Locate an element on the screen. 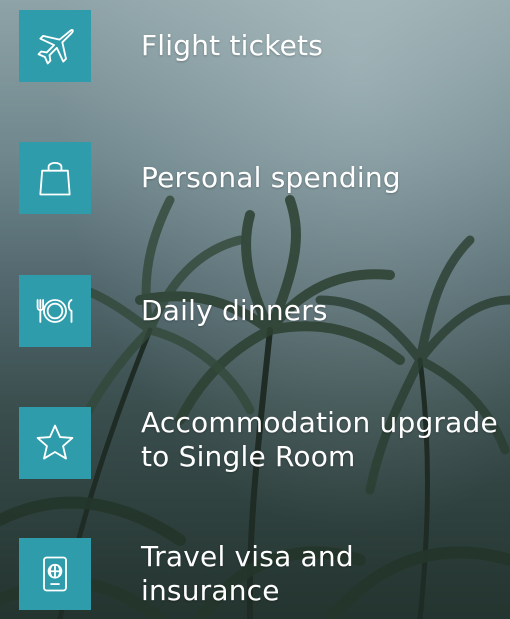 The height and width of the screenshot is (619, 510). item-label: Personal spending is located at coordinates (271, 177).